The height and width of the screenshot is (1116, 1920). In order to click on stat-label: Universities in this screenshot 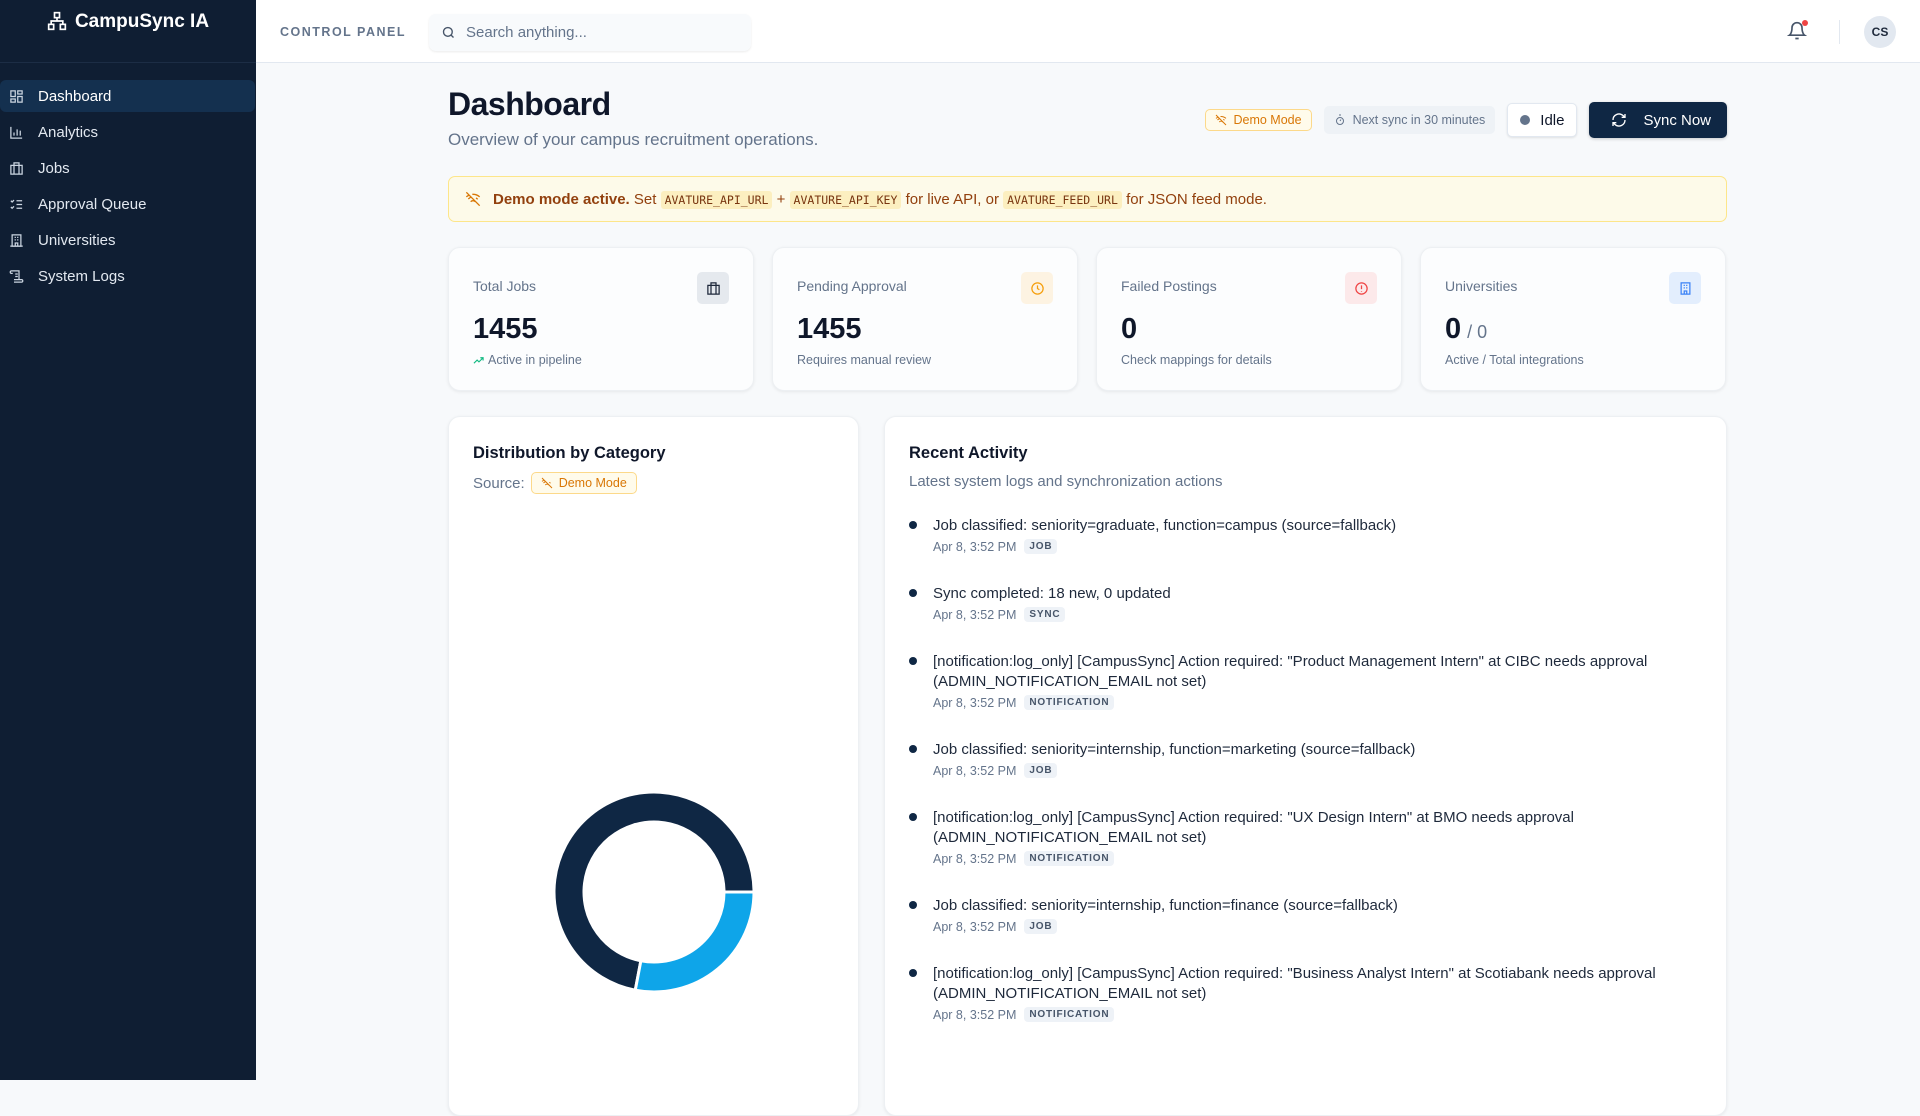, I will do `click(1481, 286)`.